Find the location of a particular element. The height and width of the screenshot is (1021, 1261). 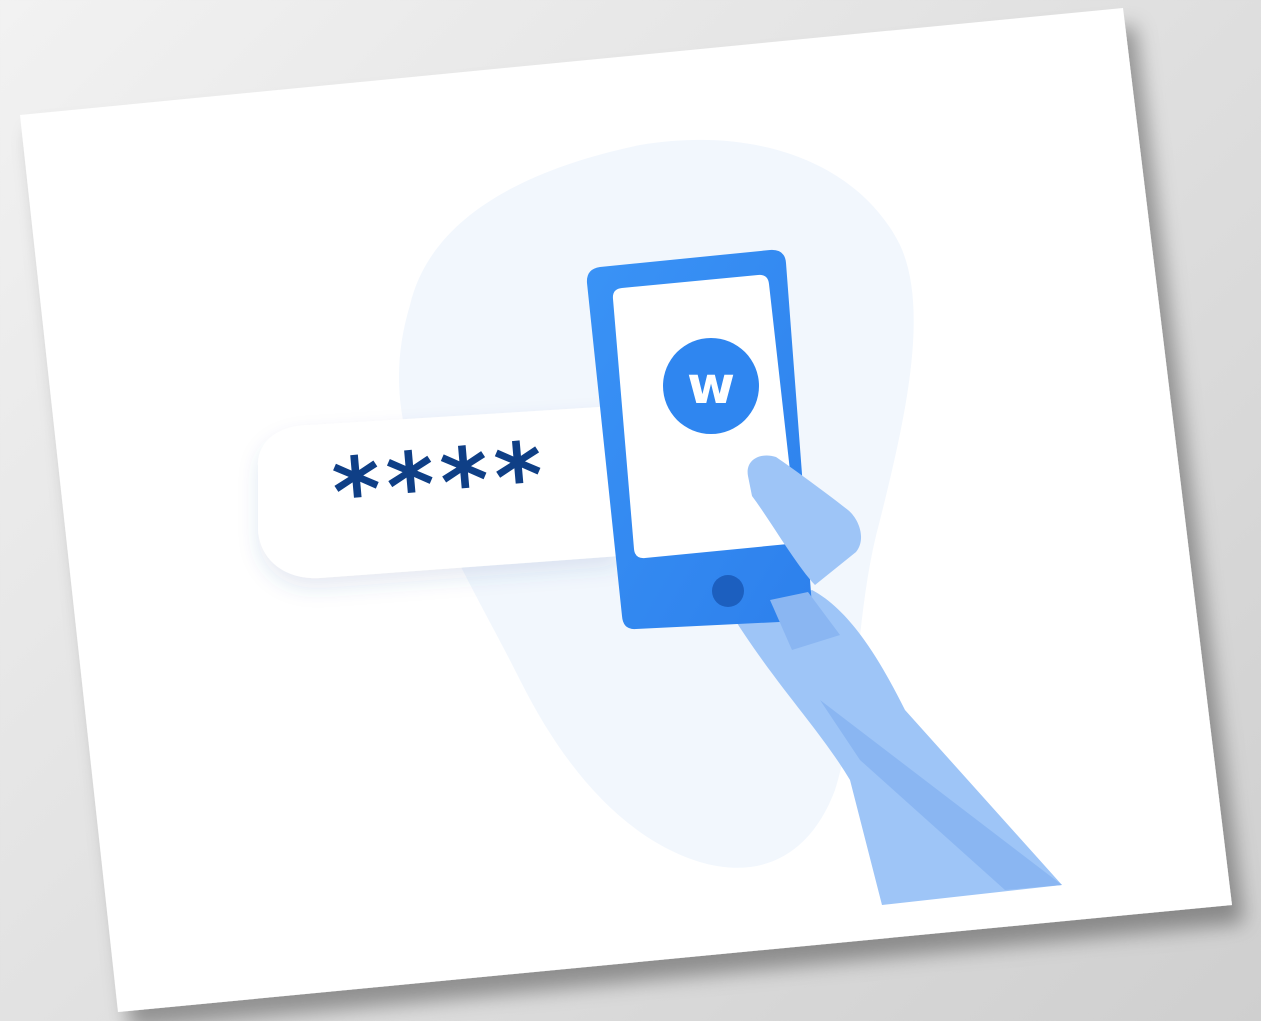

smartphone is located at coordinates (699, 439).